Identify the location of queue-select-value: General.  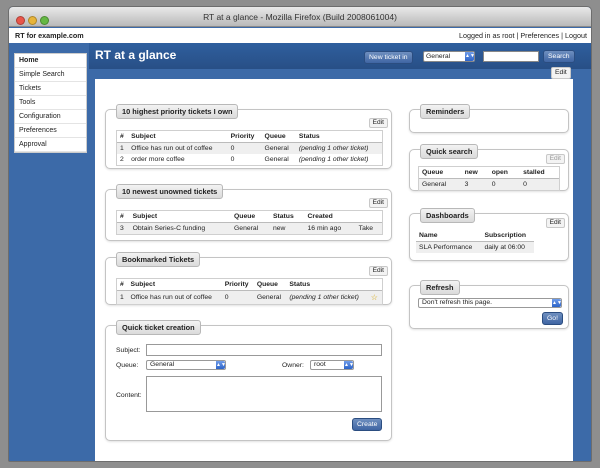
(438, 56).